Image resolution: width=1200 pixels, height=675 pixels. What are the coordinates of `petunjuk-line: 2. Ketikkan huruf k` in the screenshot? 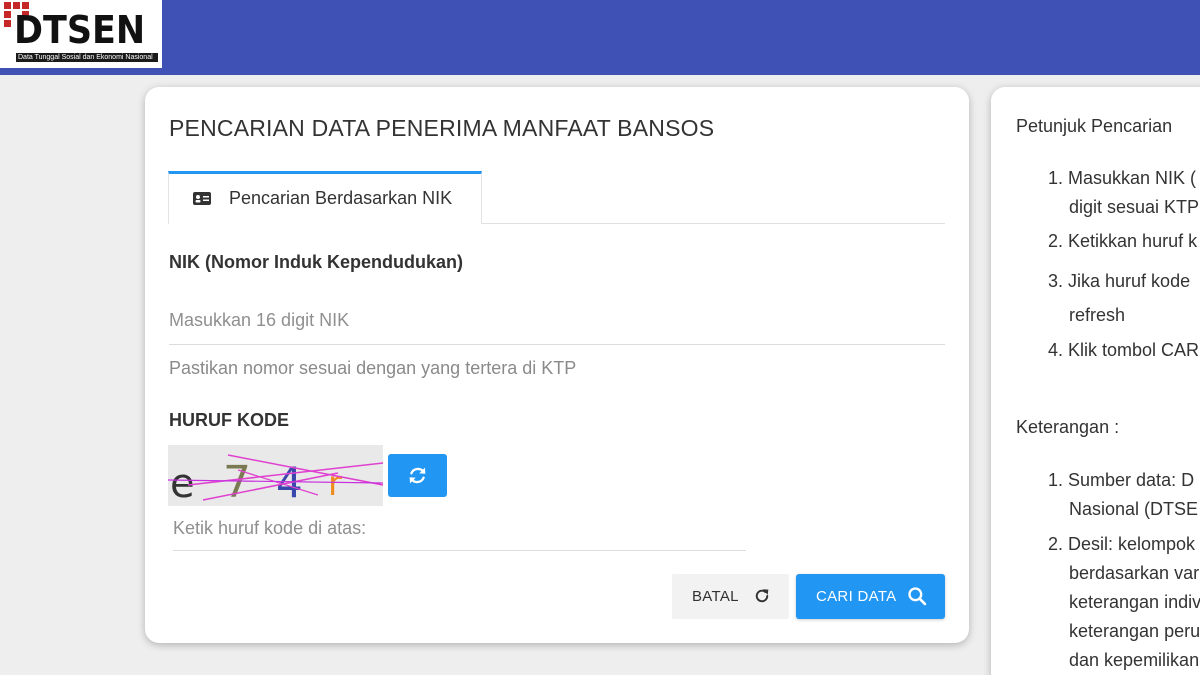 It's located at (1123, 241).